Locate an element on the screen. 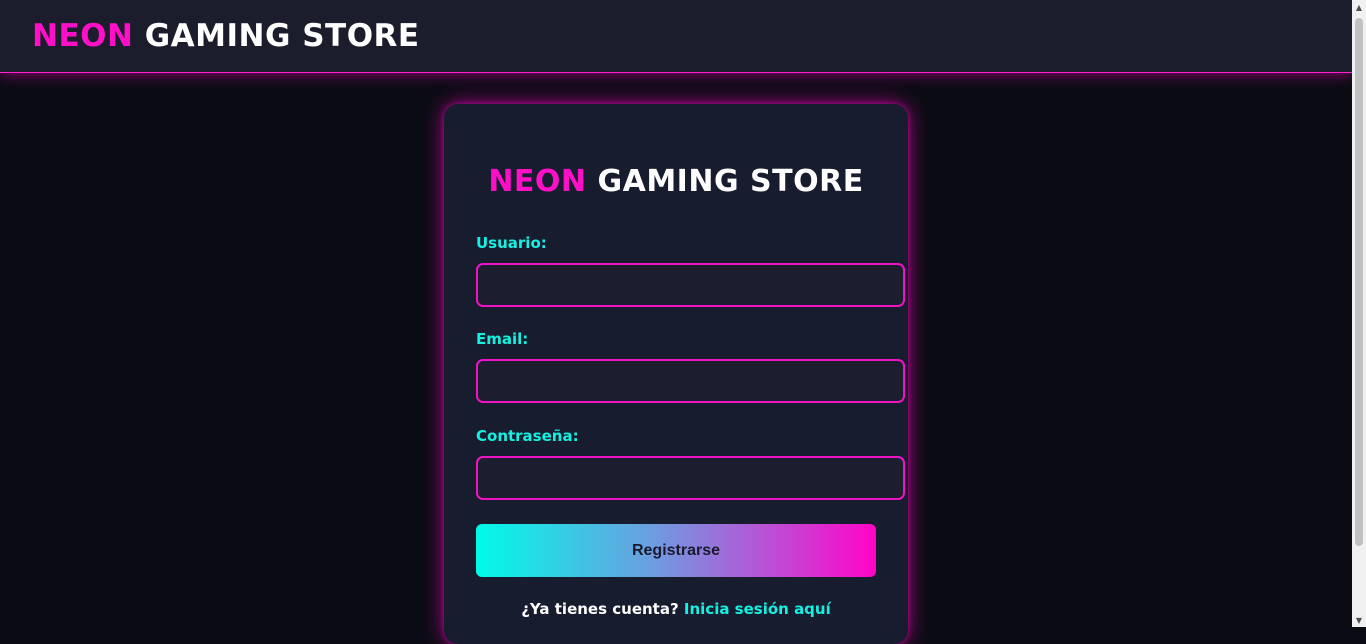  card-title-accent: NEON is located at coordinates (537, 181).